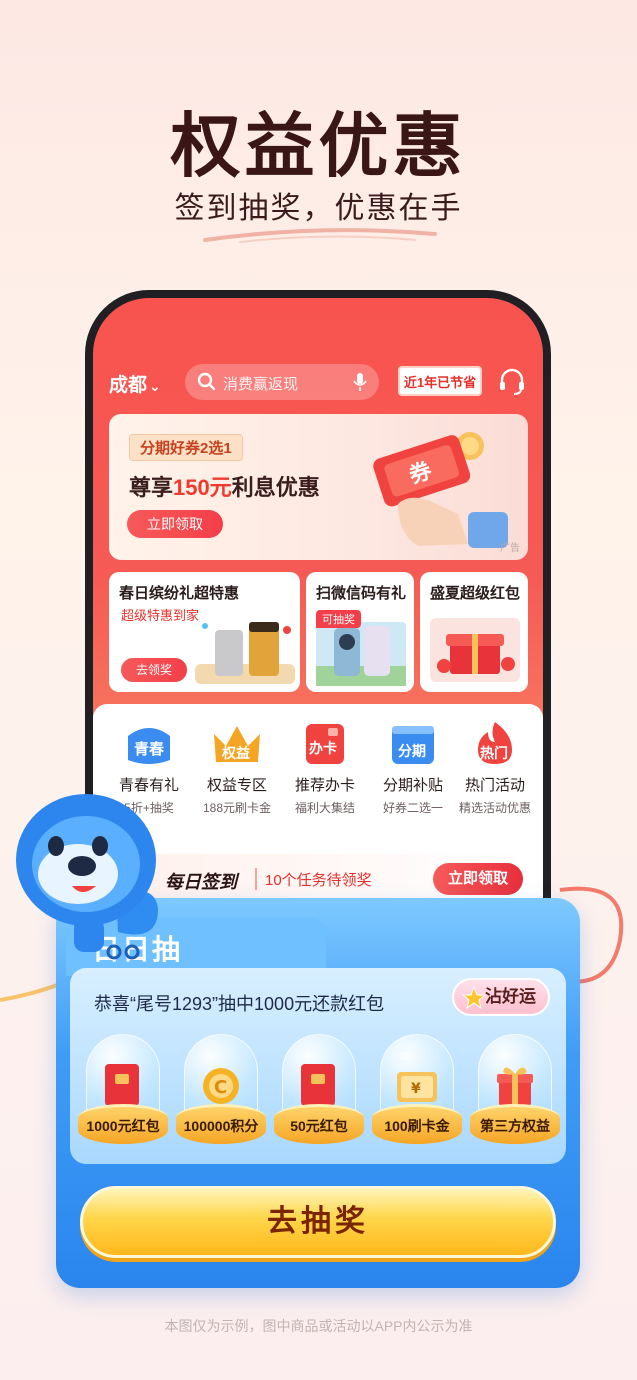 The width and height of the screenshot is (637, 1380). What do you see at coordinates (239, 1004) in the screenshot?
I see `winner-announcement: 恭喜“尾号1293”抽中1000元还款红包` at bounding box center [239, 1004].